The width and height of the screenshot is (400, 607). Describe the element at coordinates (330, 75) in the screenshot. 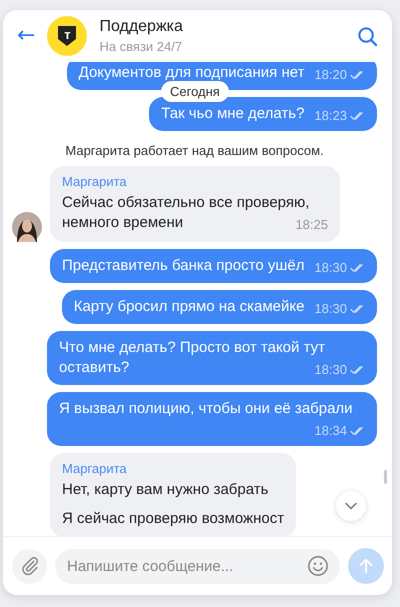

I see `message-time: 18:20` at that location.